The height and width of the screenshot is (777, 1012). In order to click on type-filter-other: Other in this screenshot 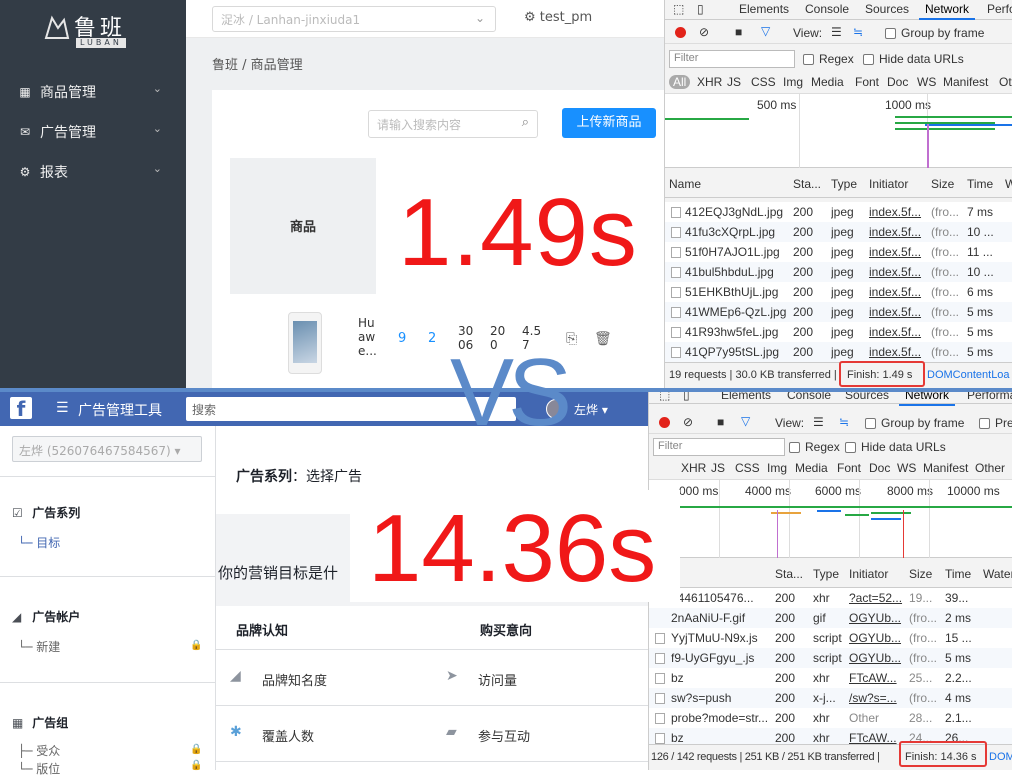, I will do `click(990, 468)`.